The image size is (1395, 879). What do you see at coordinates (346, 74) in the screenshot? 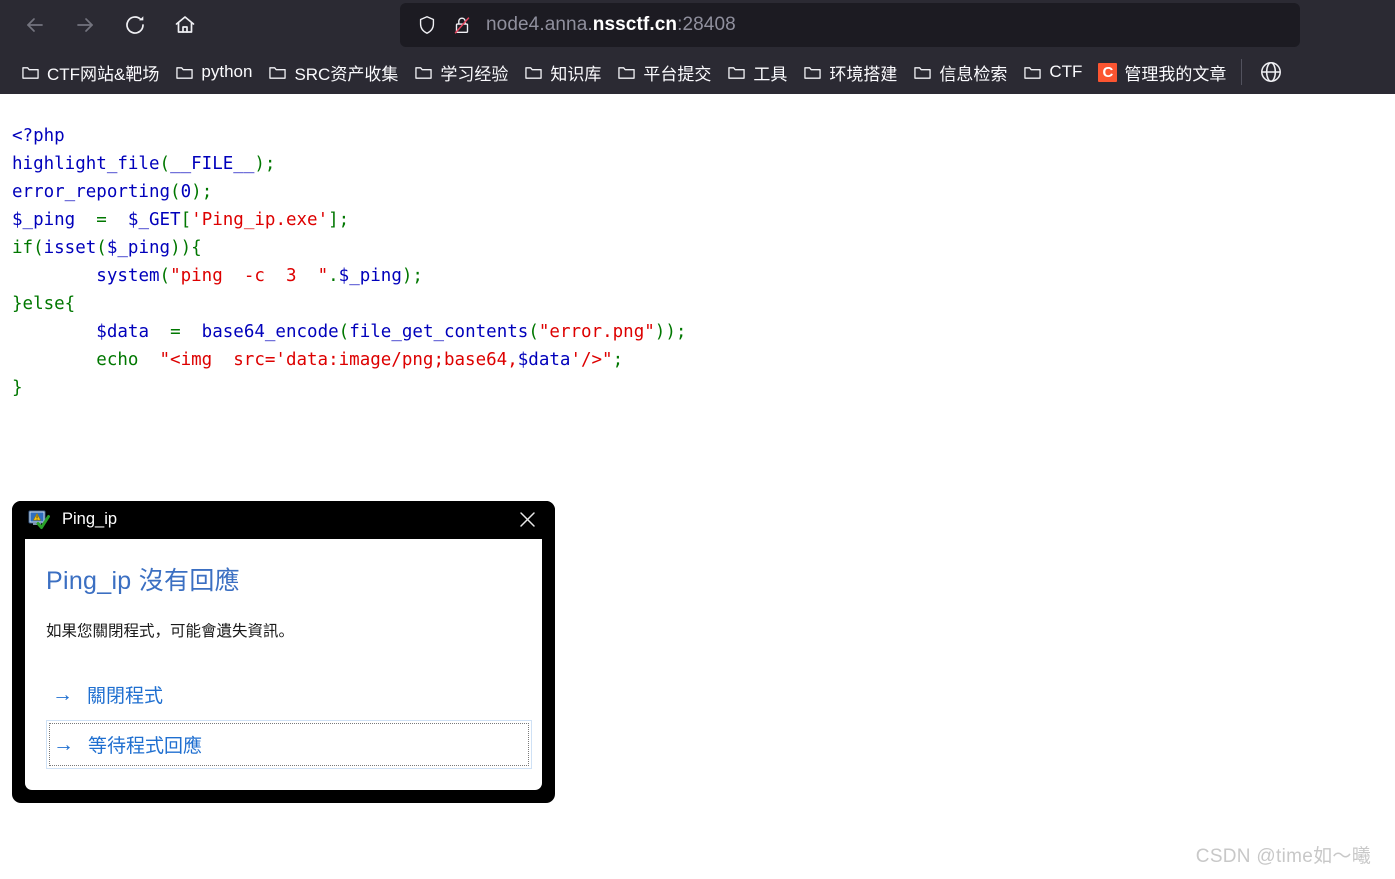
I see `bookmark-label: SRC资产收集` at bounding box center [346, 74].